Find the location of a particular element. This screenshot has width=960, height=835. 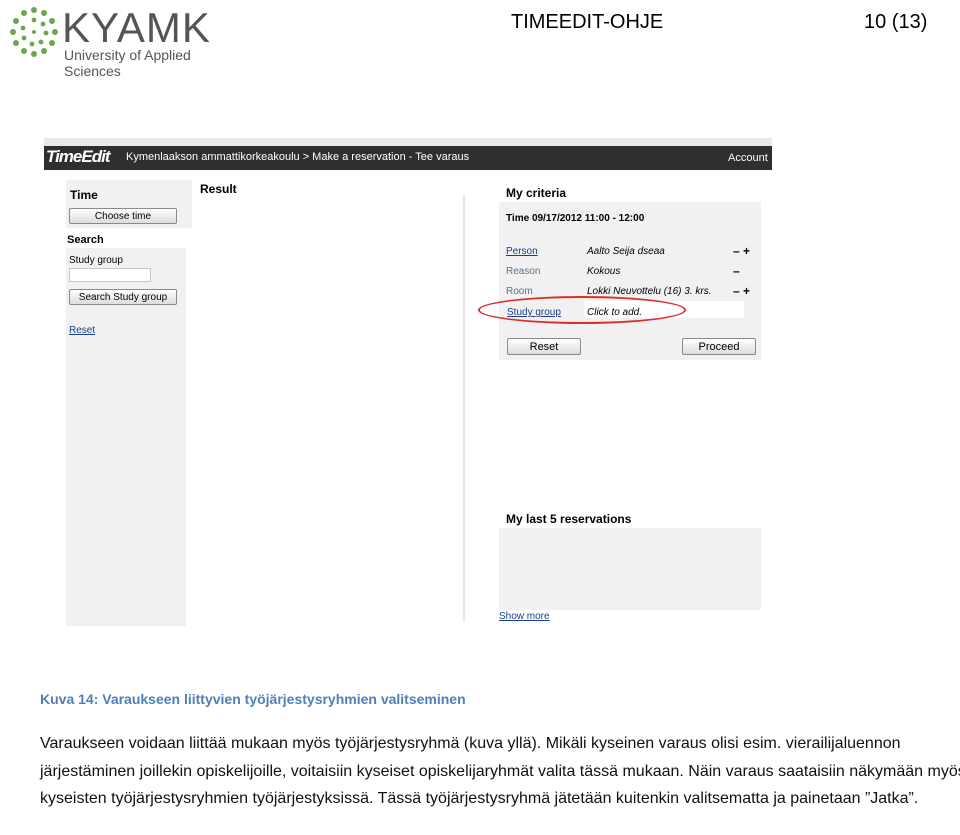

criteria-reason-value: Kokous is located at coordinates (604, 271).